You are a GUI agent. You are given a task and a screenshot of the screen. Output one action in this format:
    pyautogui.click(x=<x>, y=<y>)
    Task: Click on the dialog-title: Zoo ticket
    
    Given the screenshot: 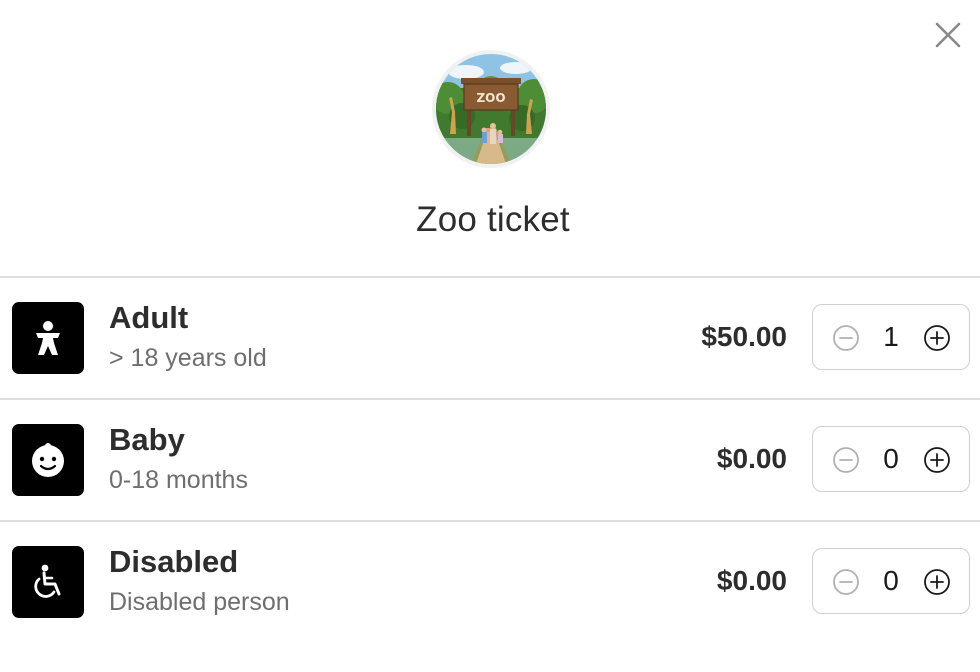 What is the action you would take?
    pyautogui.click(x=493, y=219)
    